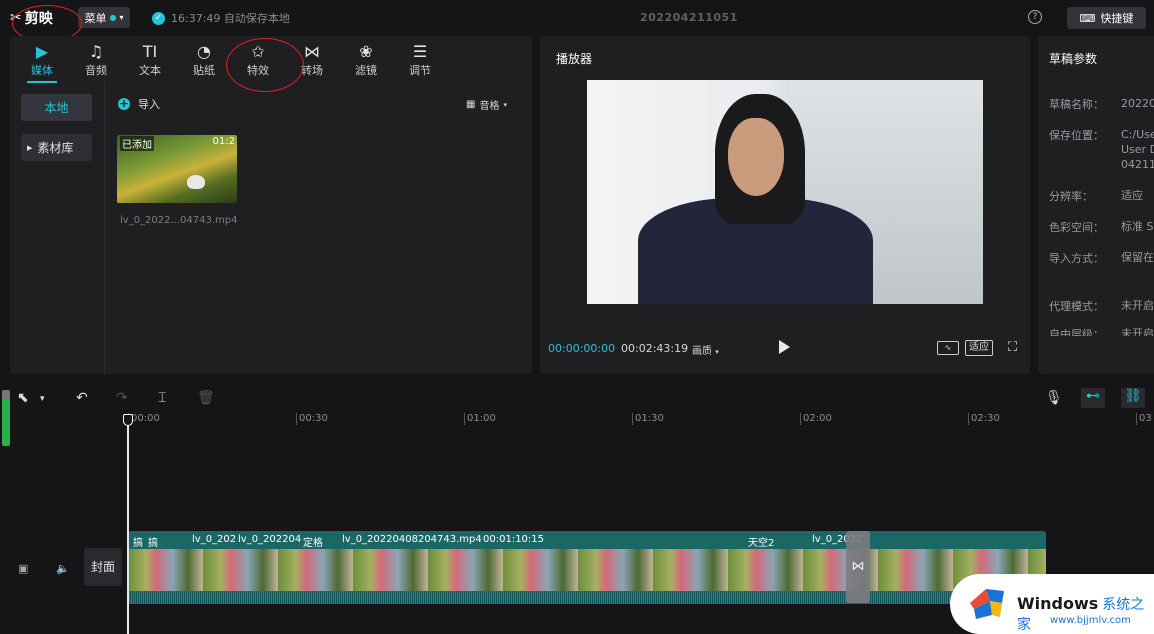 This screenshot has height=634, width=1154. Describe the element at coordinates (150, 51) in the screenshot. I see `text-icon: TI` at that location.